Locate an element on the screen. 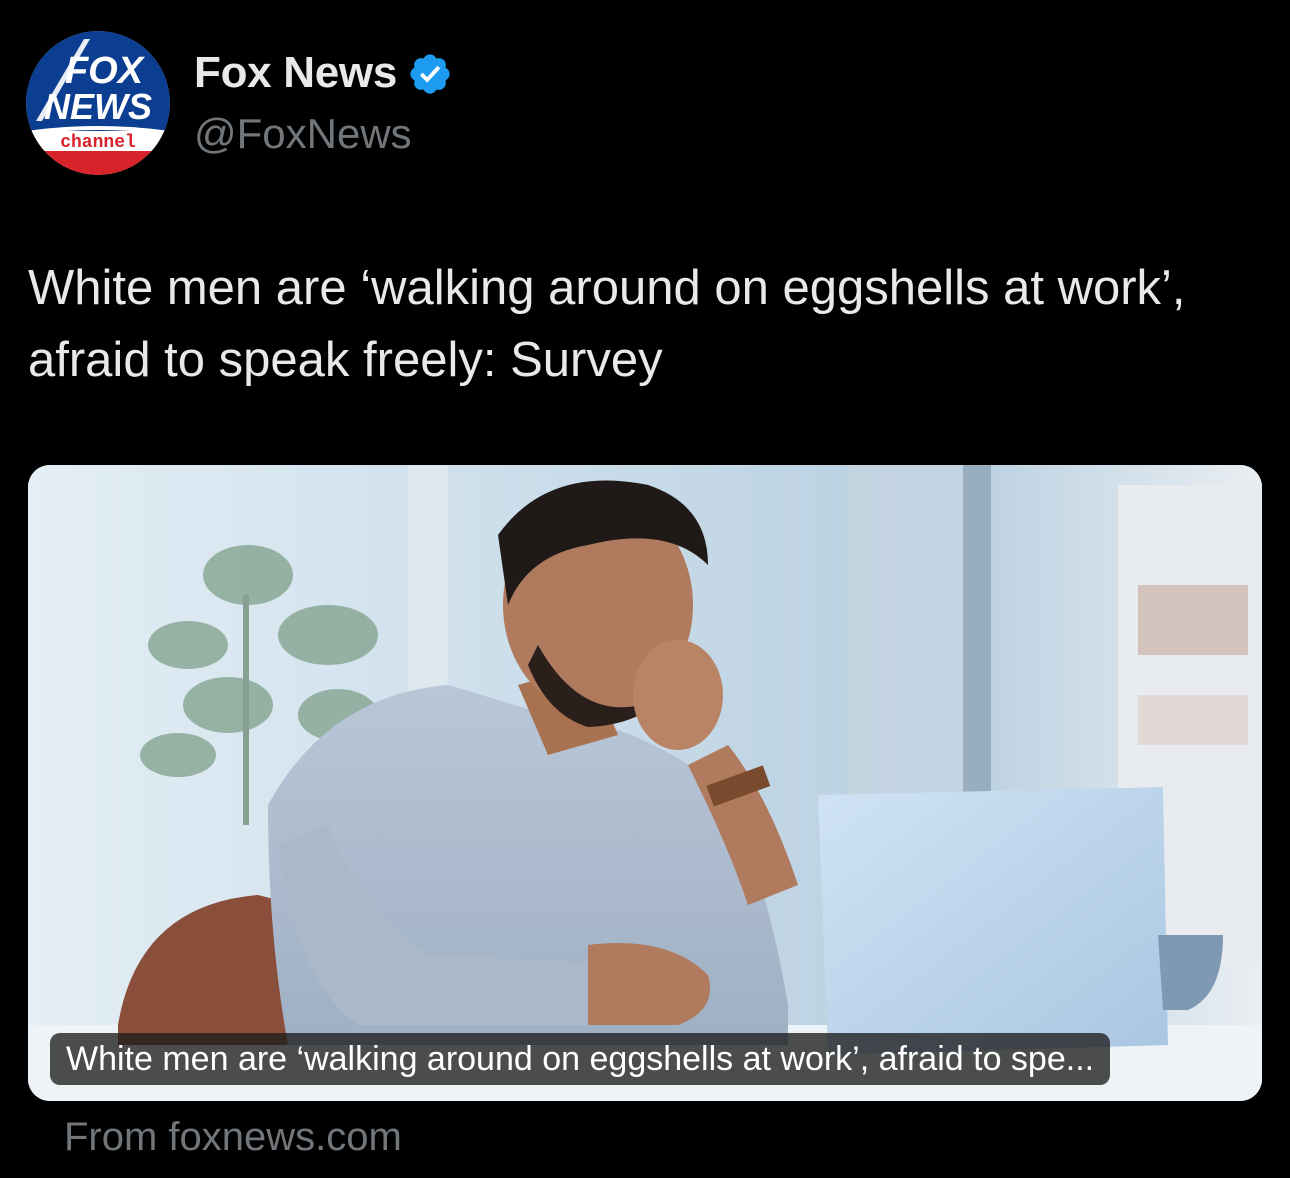 This screenshot has height=1178, width=1290. verified-badge-icon is located at coordinates (430, 74).